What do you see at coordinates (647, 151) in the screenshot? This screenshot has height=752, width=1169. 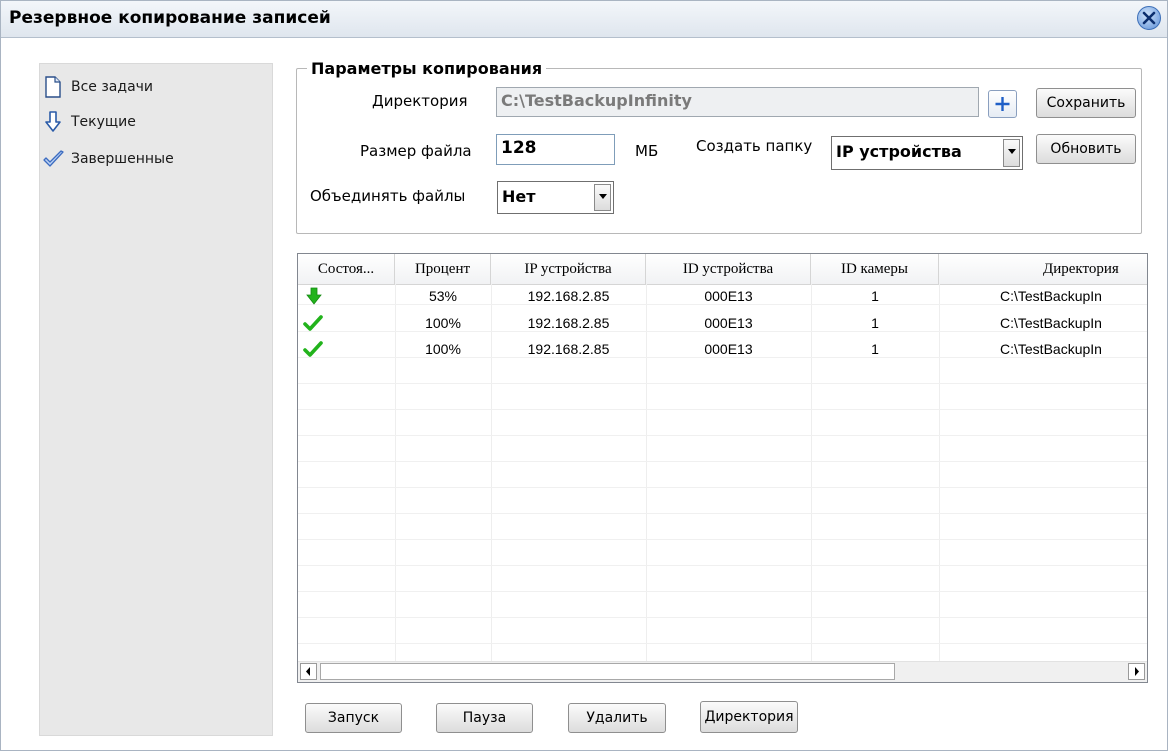 I see `filesize-unit: МБ` at bounding box center [647, 151].